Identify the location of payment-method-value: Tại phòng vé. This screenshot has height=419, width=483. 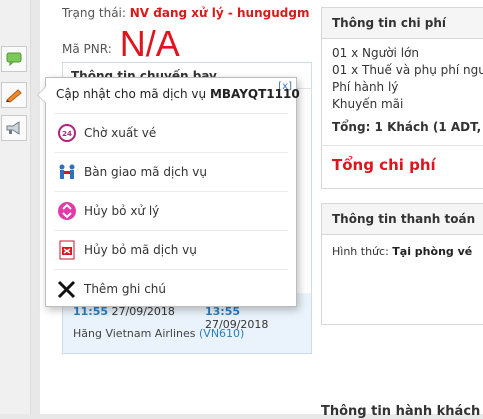
(432, 251).